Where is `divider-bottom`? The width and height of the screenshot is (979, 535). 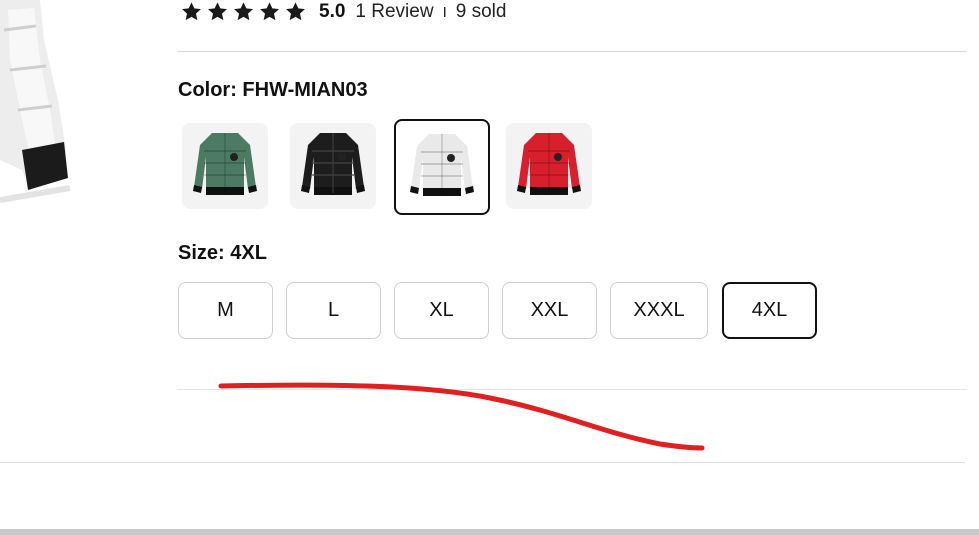
divider-bottom is located at coordinates (482, 462).